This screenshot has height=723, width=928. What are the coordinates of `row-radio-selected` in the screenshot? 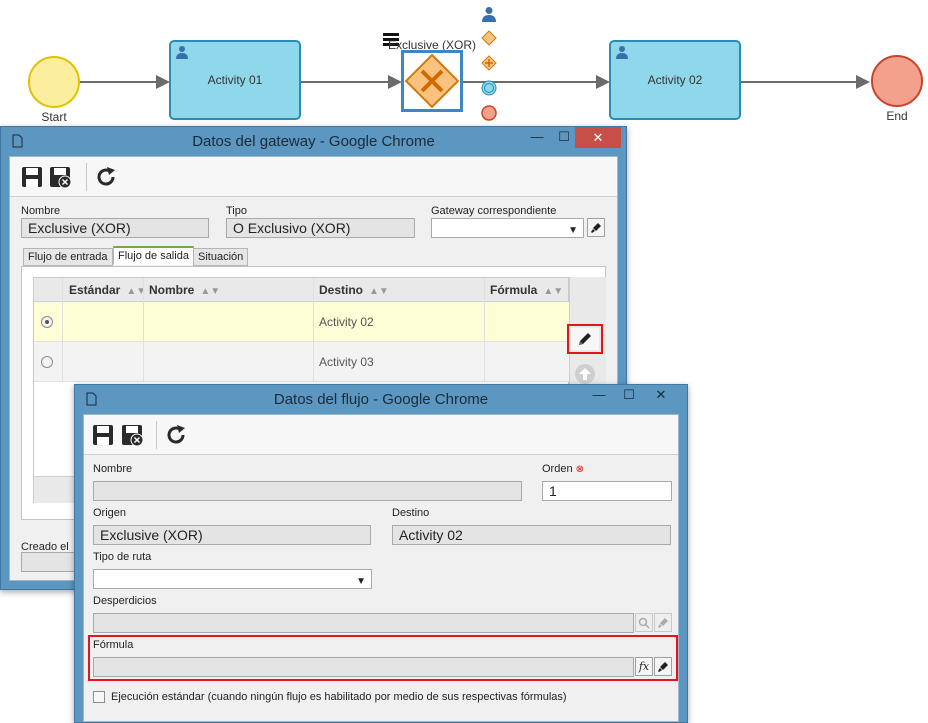 It's located at (47, 322).